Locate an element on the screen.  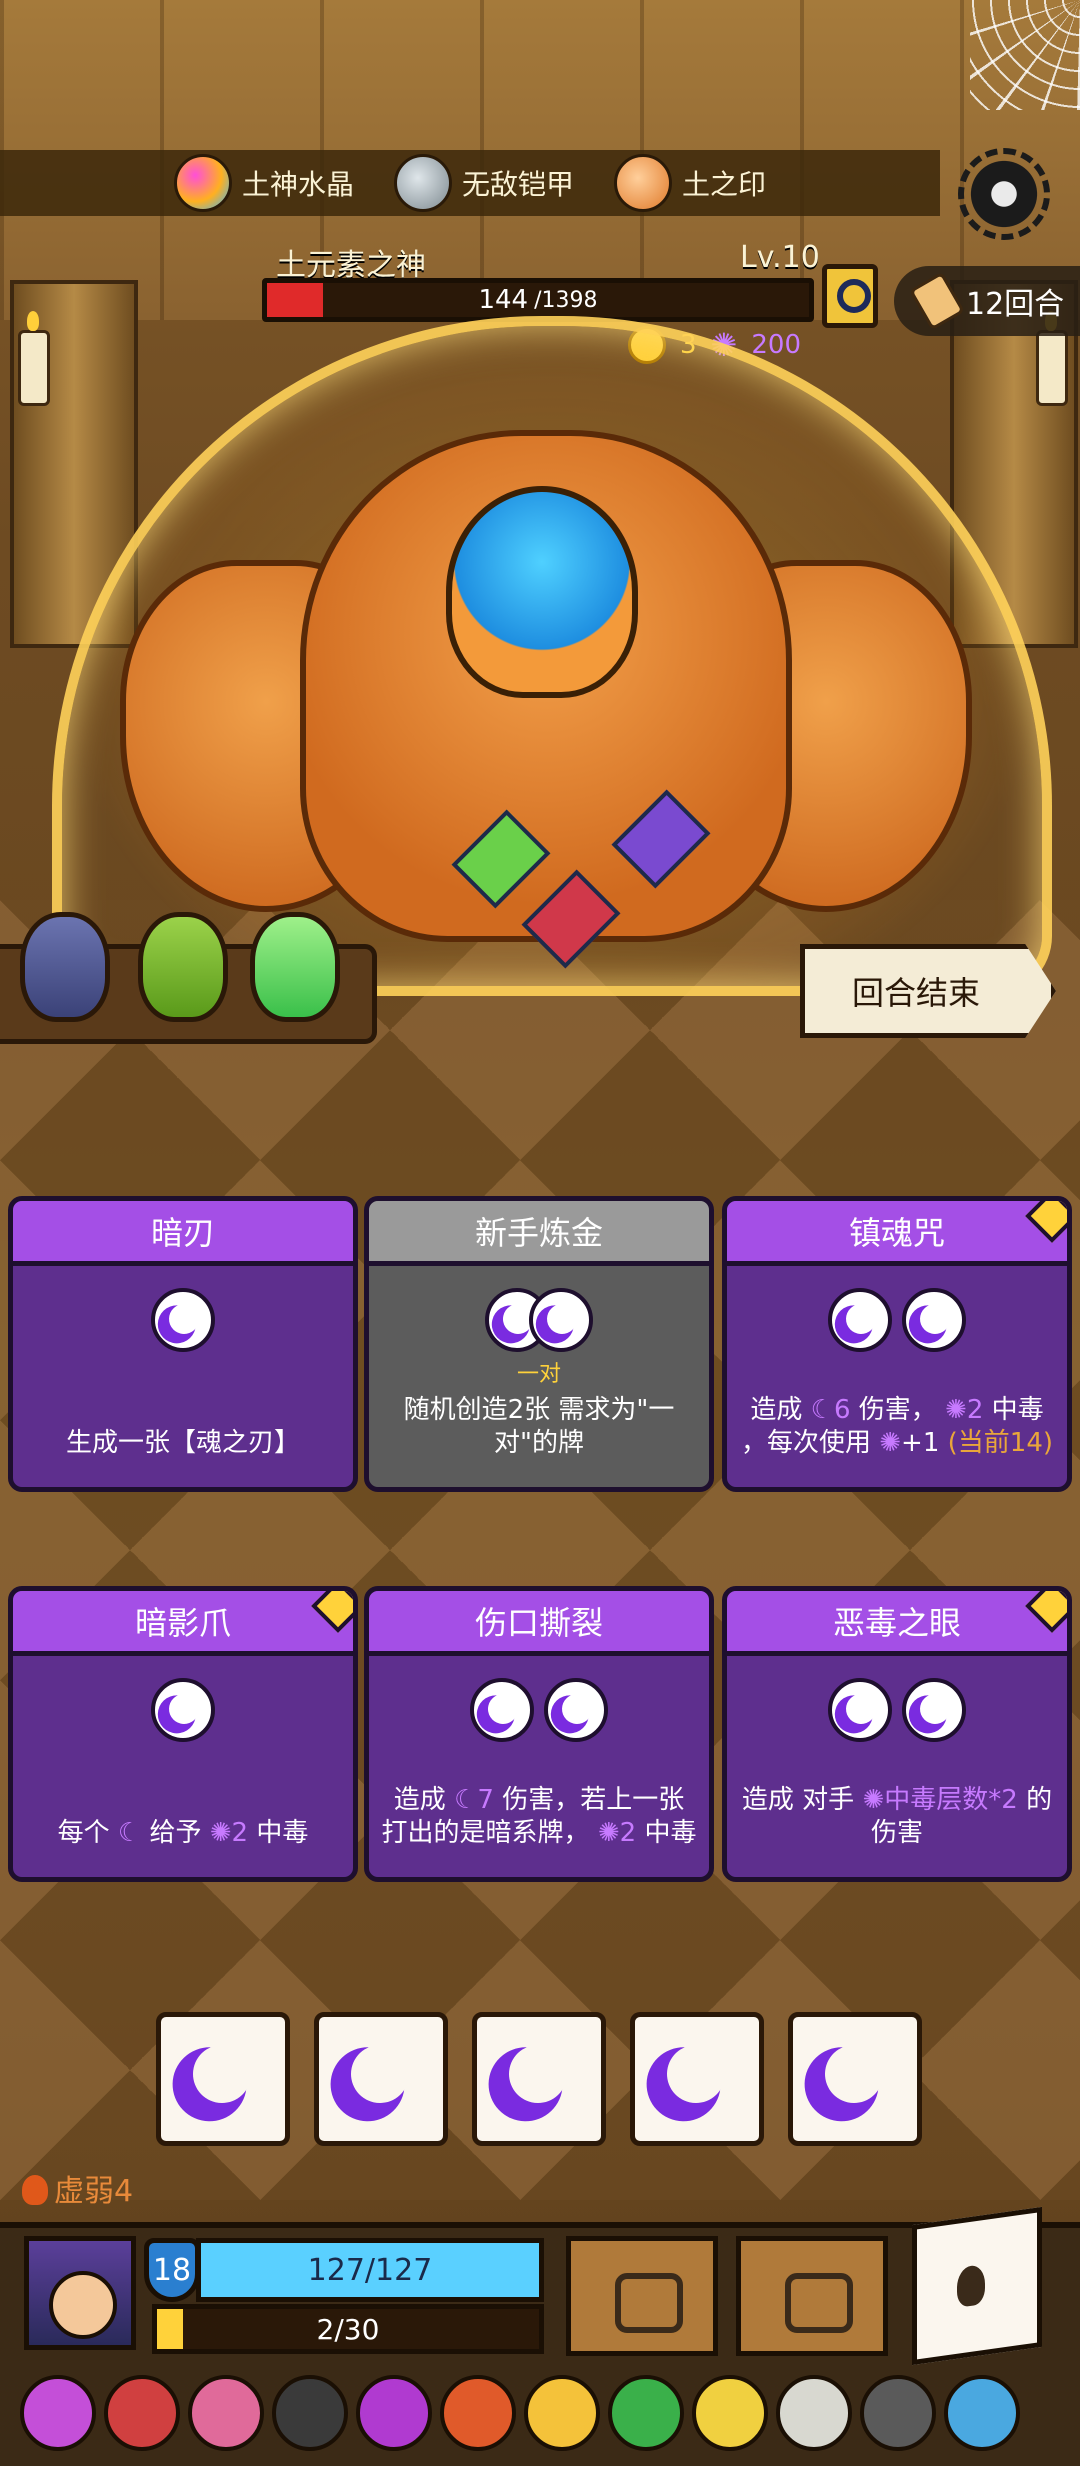
locked-skill-slot-2-icon is located at coordinates (812, 2296).